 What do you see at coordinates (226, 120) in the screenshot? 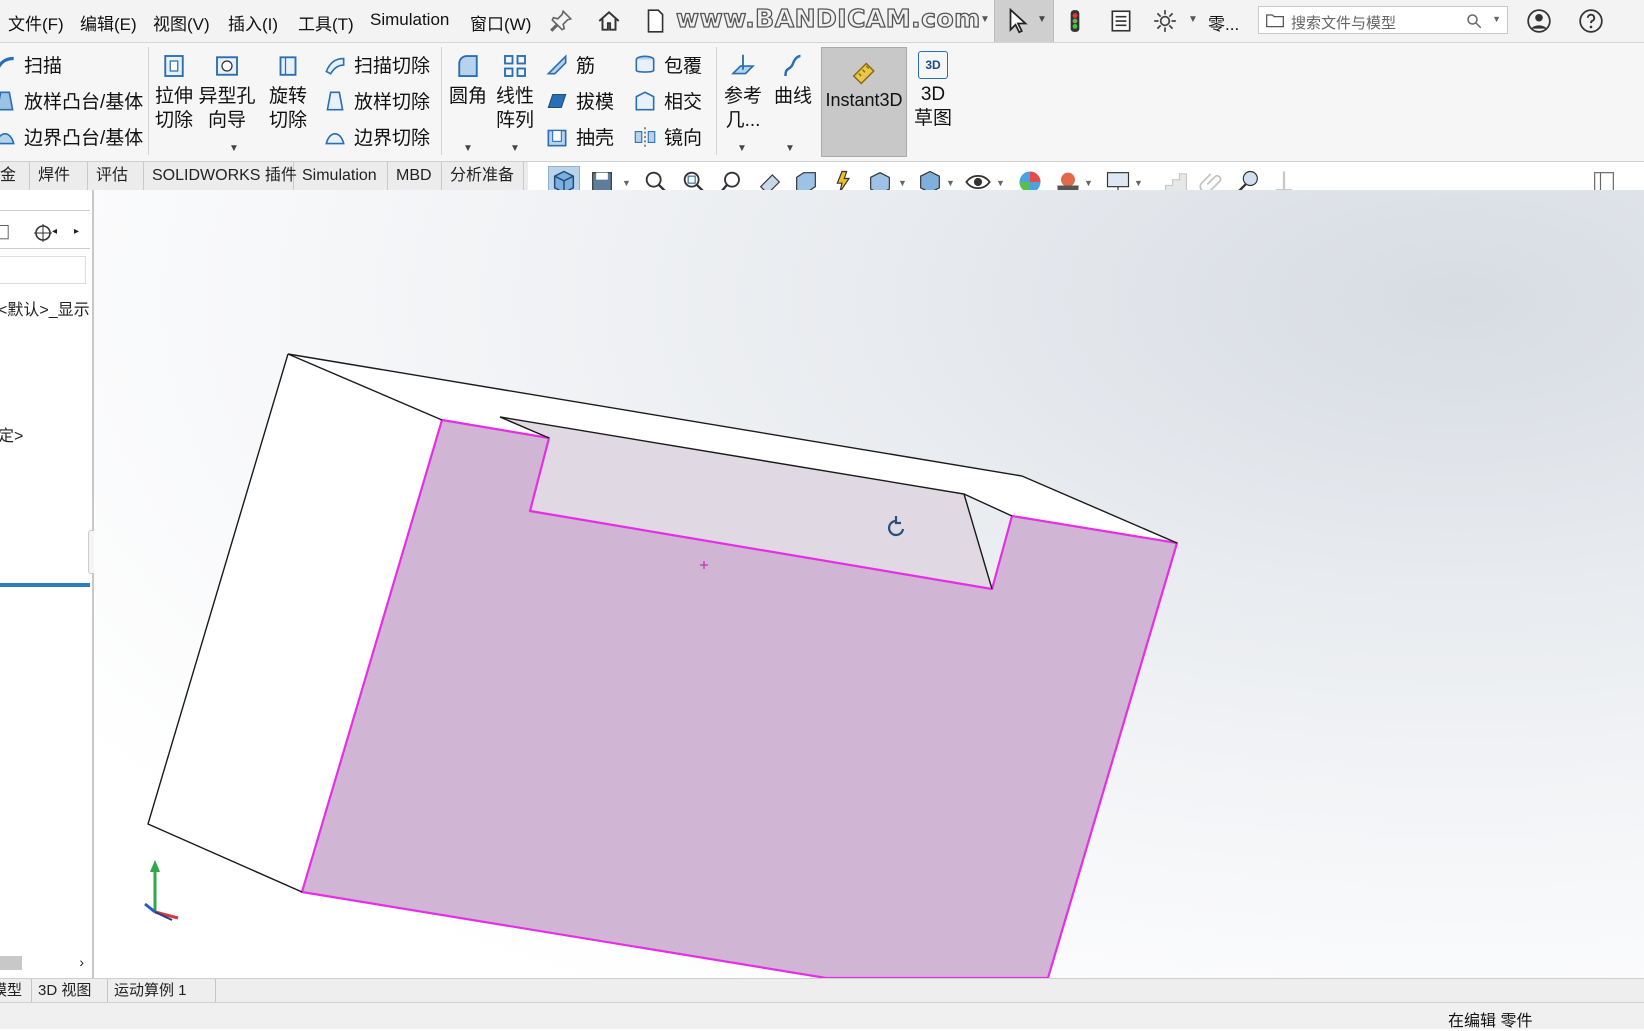
I see `hole-wizard-label-2: 向导` at bounding box center [226, 120].